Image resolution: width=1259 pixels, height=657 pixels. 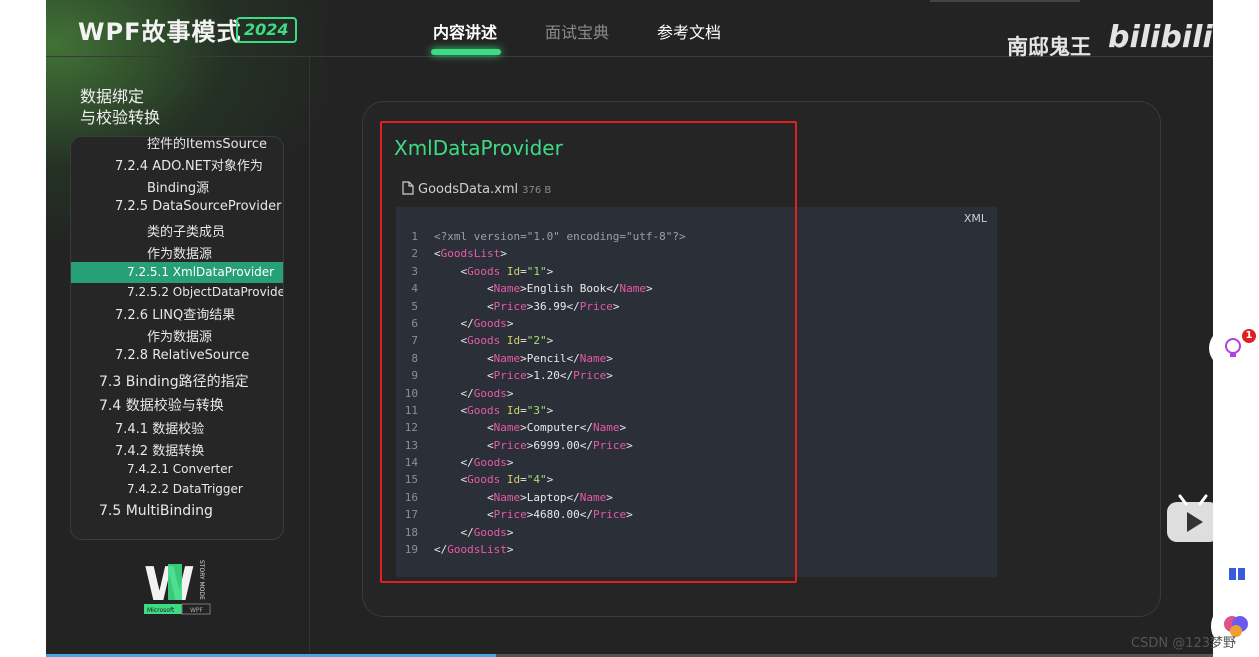 I want to click on toc-item: 7.4.2.2 DataTrigger, so click(x=185, y=489).